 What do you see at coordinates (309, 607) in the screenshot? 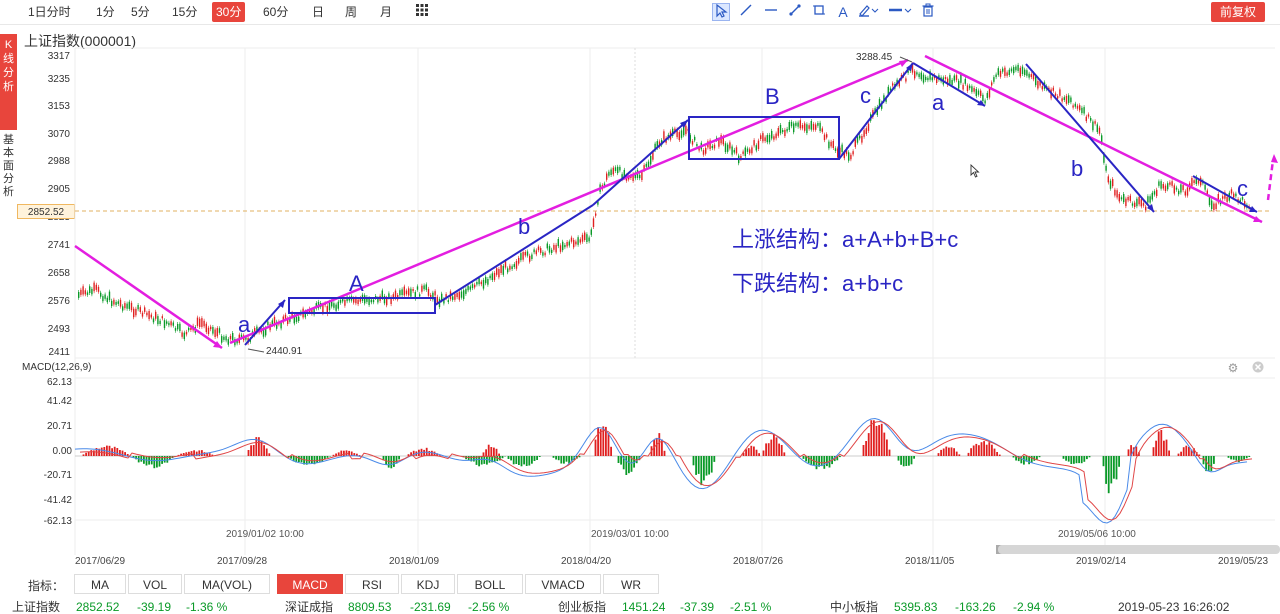
I see `index-name: 深证成指` at bounding box center [309, 607].